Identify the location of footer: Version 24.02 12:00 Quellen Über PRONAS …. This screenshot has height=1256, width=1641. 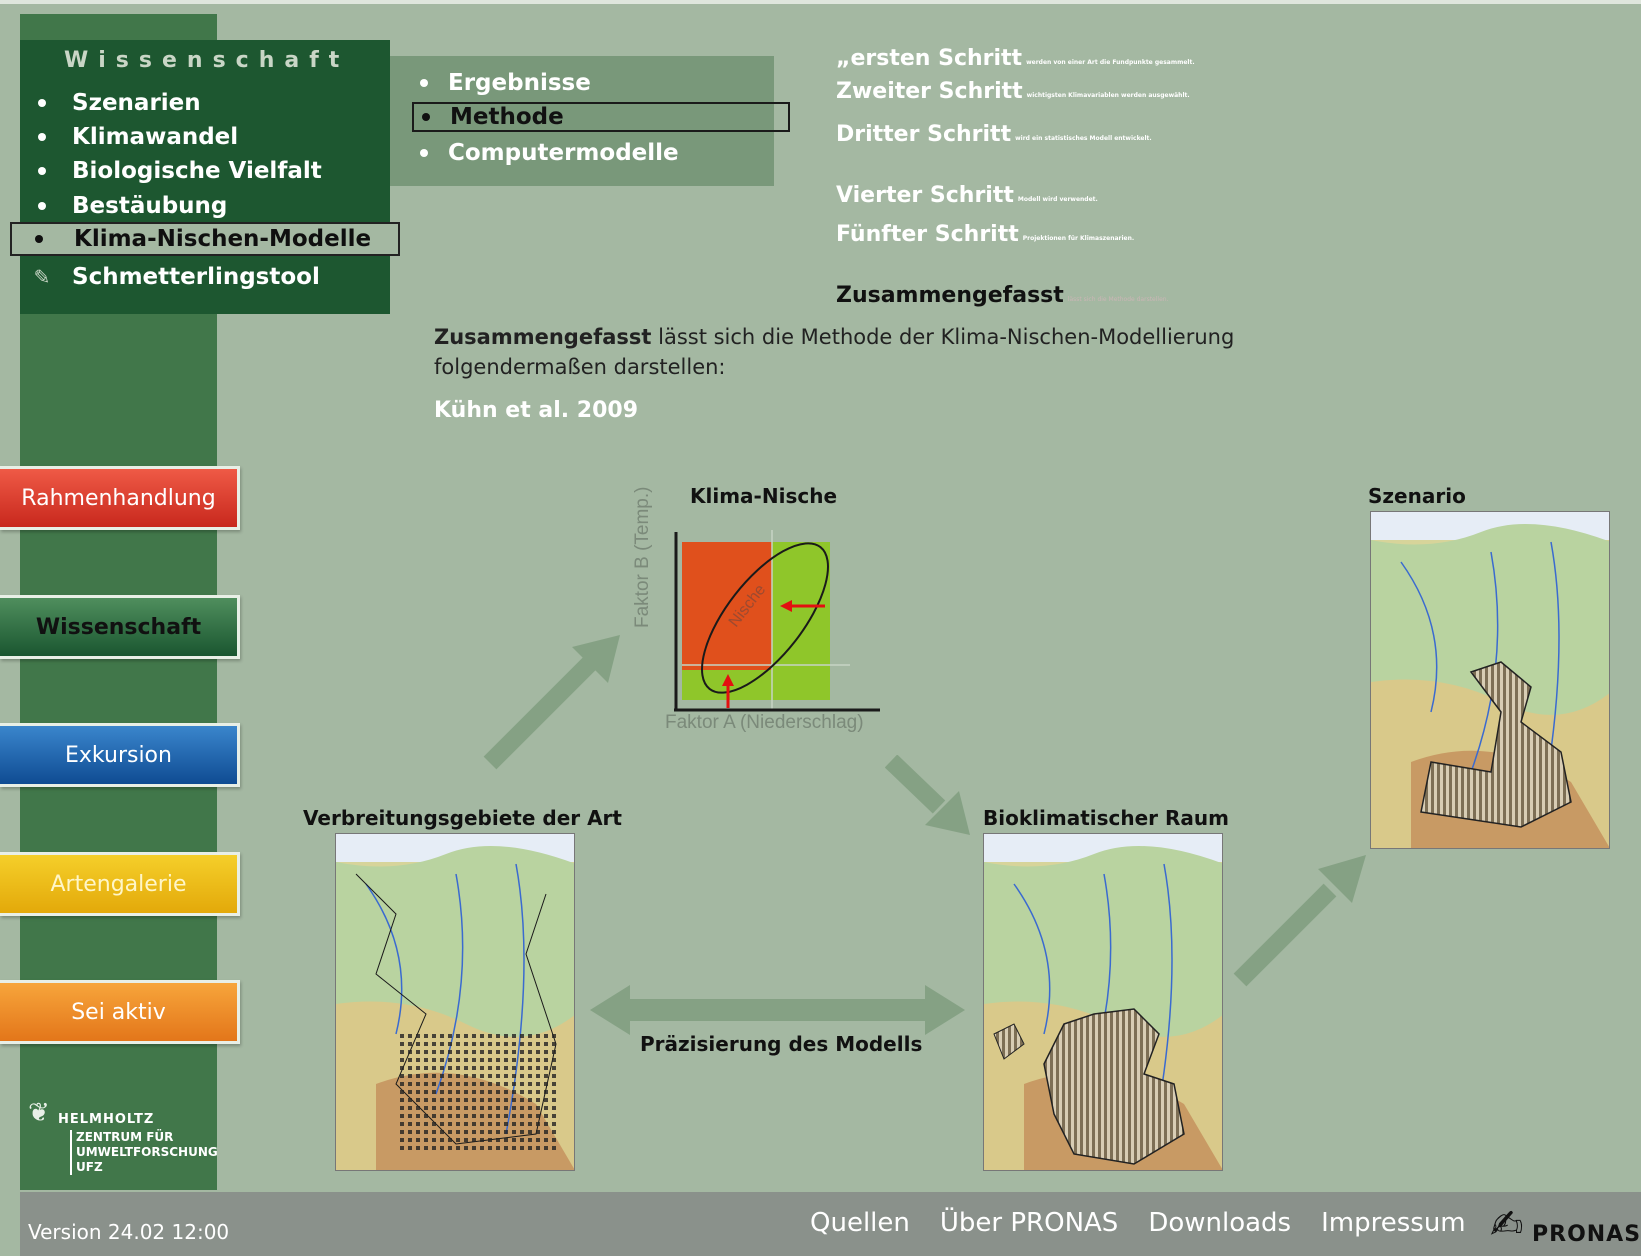
(830, 1224).